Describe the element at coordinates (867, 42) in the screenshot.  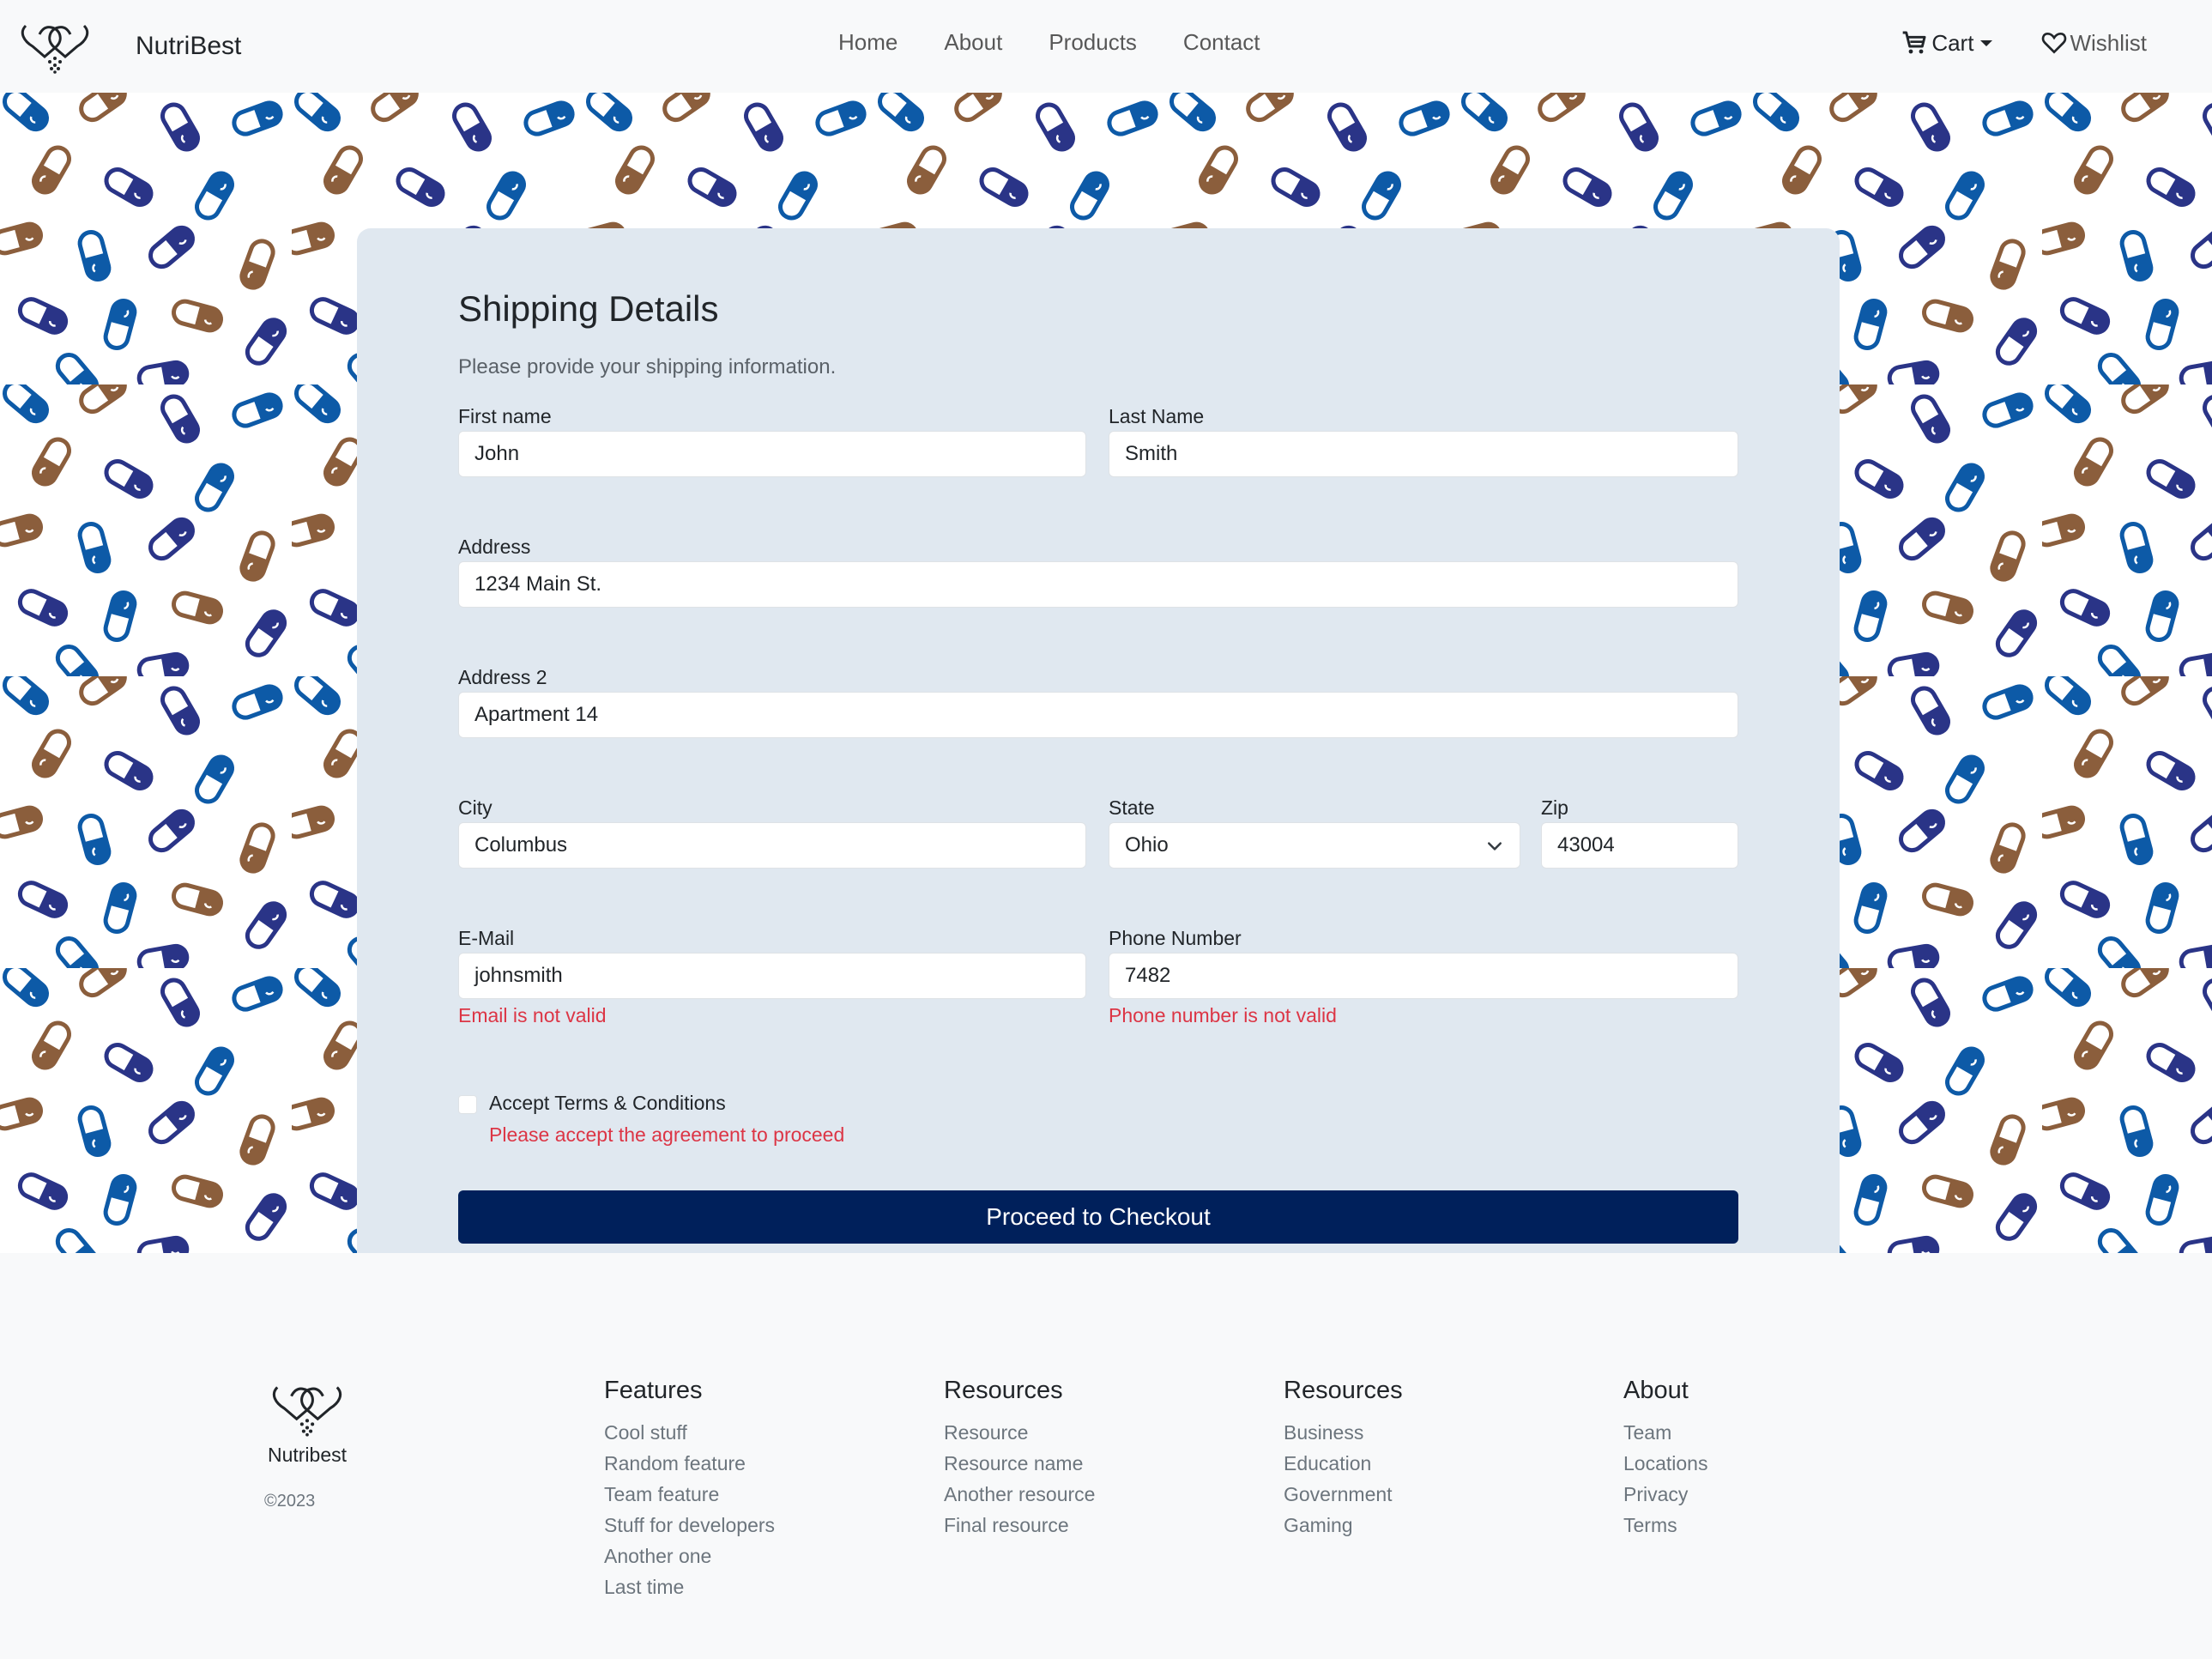
I see `nav-home: Home` at that location.